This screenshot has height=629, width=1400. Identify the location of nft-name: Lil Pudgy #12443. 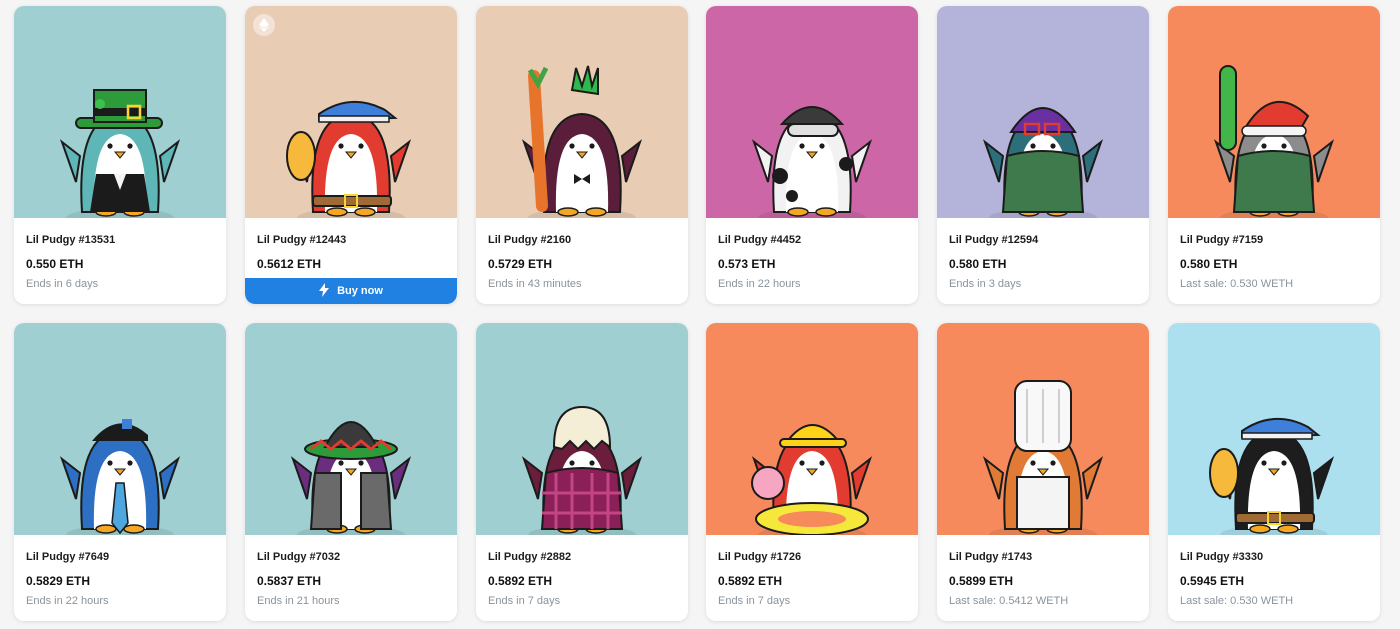
(301, 240).